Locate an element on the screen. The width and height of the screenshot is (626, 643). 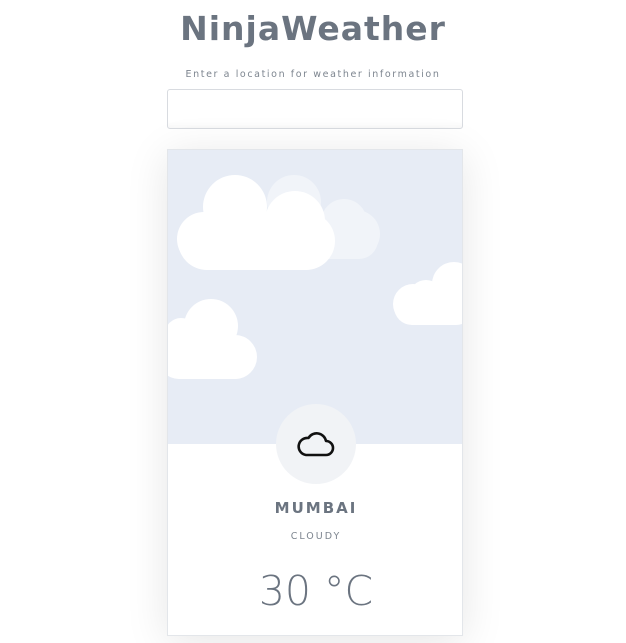
cloud-icon is located at coordinates (316, 444).